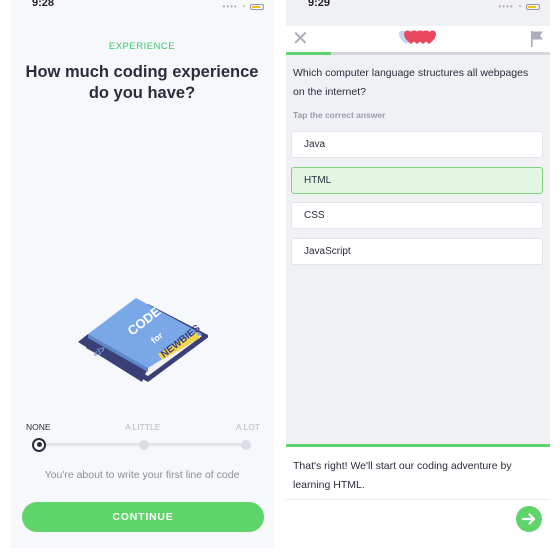 Image resolution: width=560 pixels, height=560 pixels. Describe the element at coordinates (248, 427) in the screenshot. I see `scale-label-a-lot: A LOT` at that location.